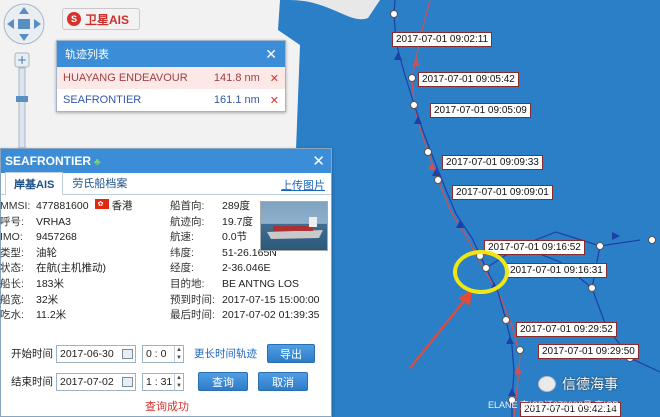 This screenshot has height=417, width=660. I want to click on wechat-icon, so click(547, 384).